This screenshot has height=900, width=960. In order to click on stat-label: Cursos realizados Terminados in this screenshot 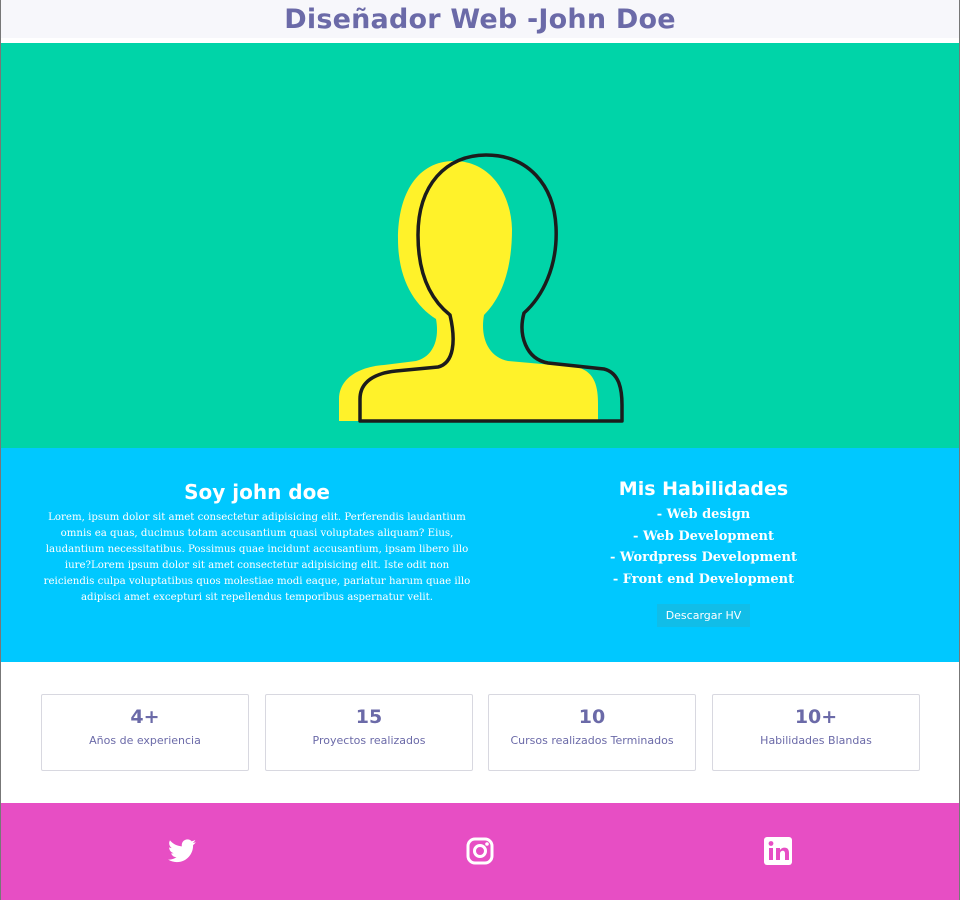, I will do `click(592, 740)`.